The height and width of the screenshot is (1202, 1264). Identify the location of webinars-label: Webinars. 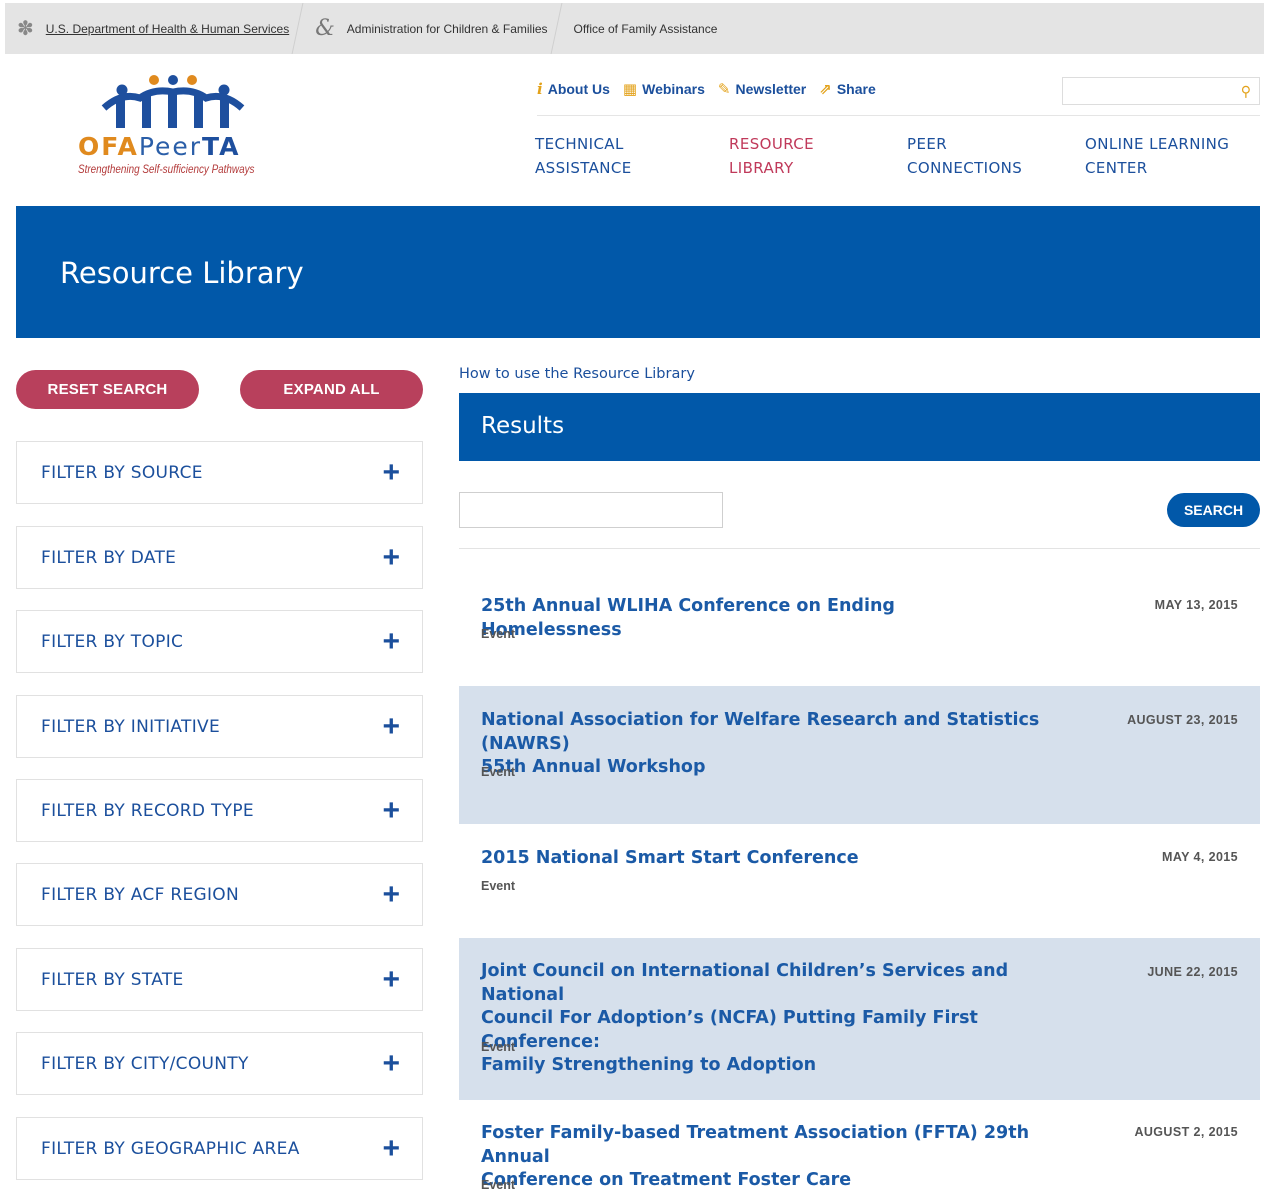
(673, 89).